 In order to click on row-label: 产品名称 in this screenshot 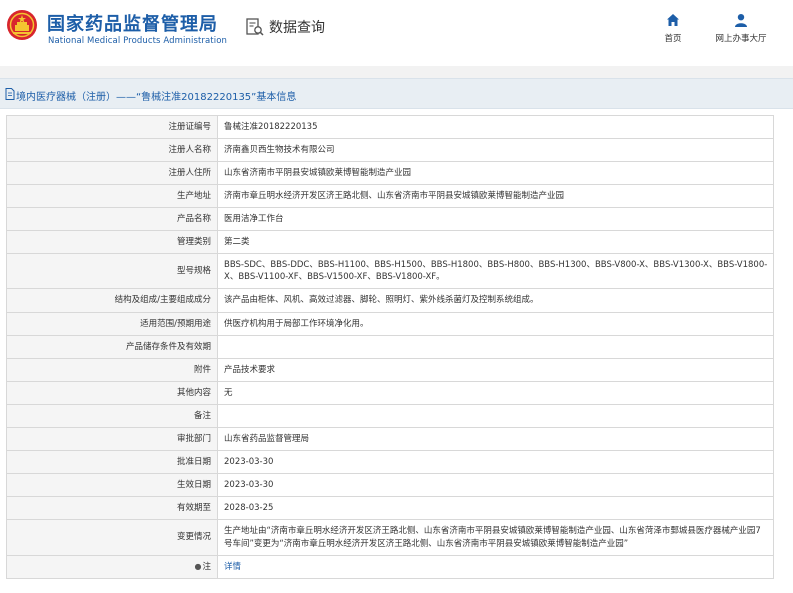, I will do `click(112, 219)`.